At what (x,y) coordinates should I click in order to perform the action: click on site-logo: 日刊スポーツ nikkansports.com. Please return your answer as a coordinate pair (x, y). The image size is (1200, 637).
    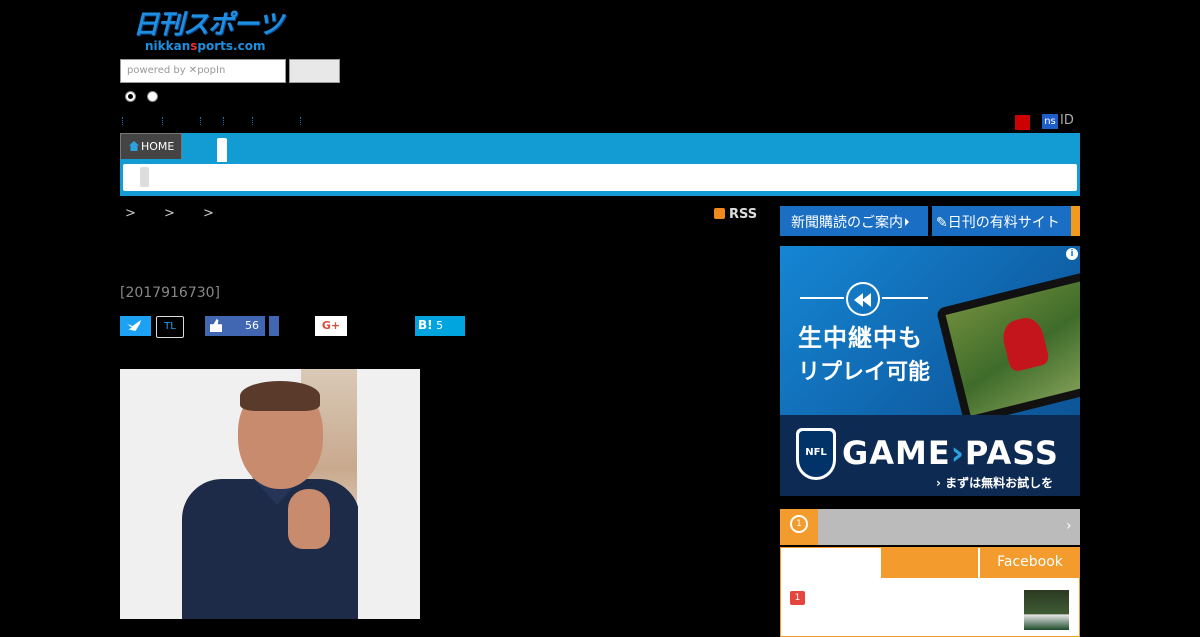
    Looking at the image, I should click on (210, 33).